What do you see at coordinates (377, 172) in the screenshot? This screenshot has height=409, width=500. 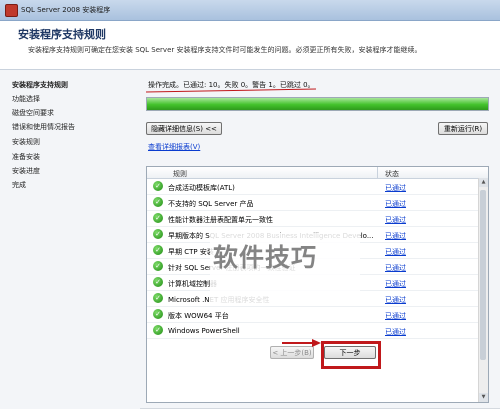 I see `column-separator` at bounding box center [377, 172].